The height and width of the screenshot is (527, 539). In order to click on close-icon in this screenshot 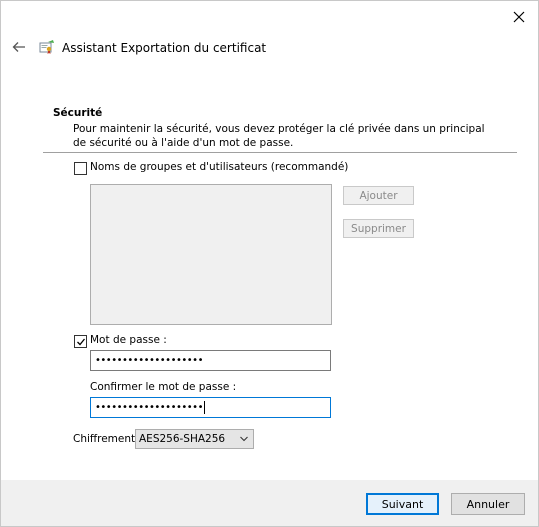, I will do `click(519, 17)`.